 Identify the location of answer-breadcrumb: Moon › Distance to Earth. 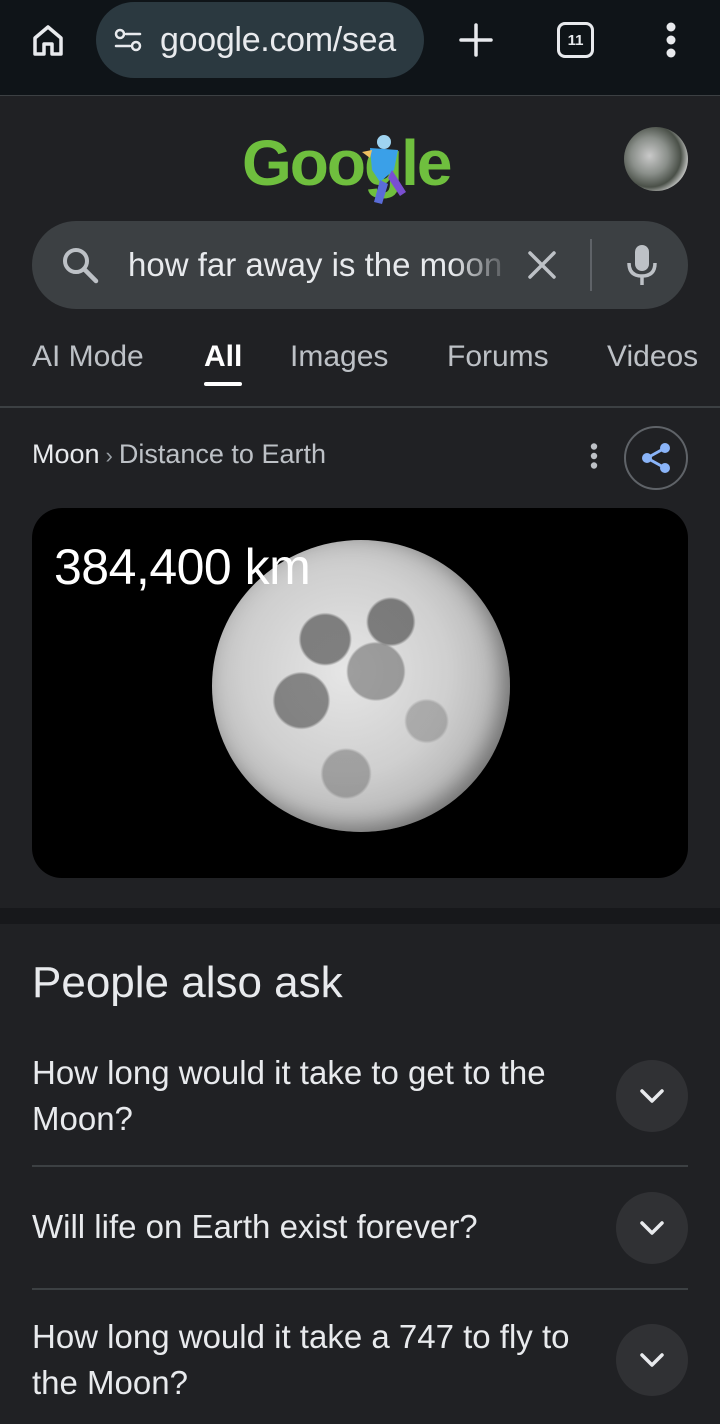
(179, 454).